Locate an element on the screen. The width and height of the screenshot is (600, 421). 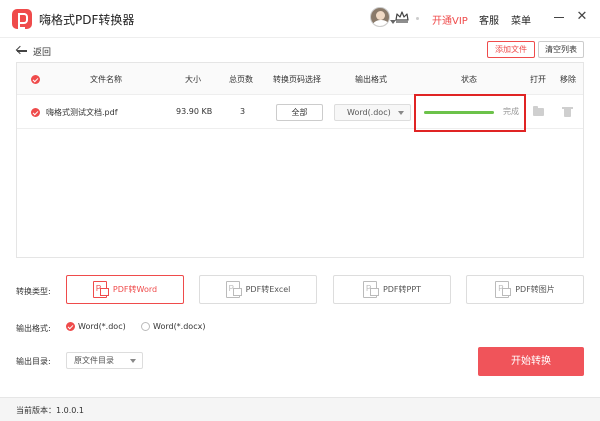
folder-icon is located at coordinates (538, 111).